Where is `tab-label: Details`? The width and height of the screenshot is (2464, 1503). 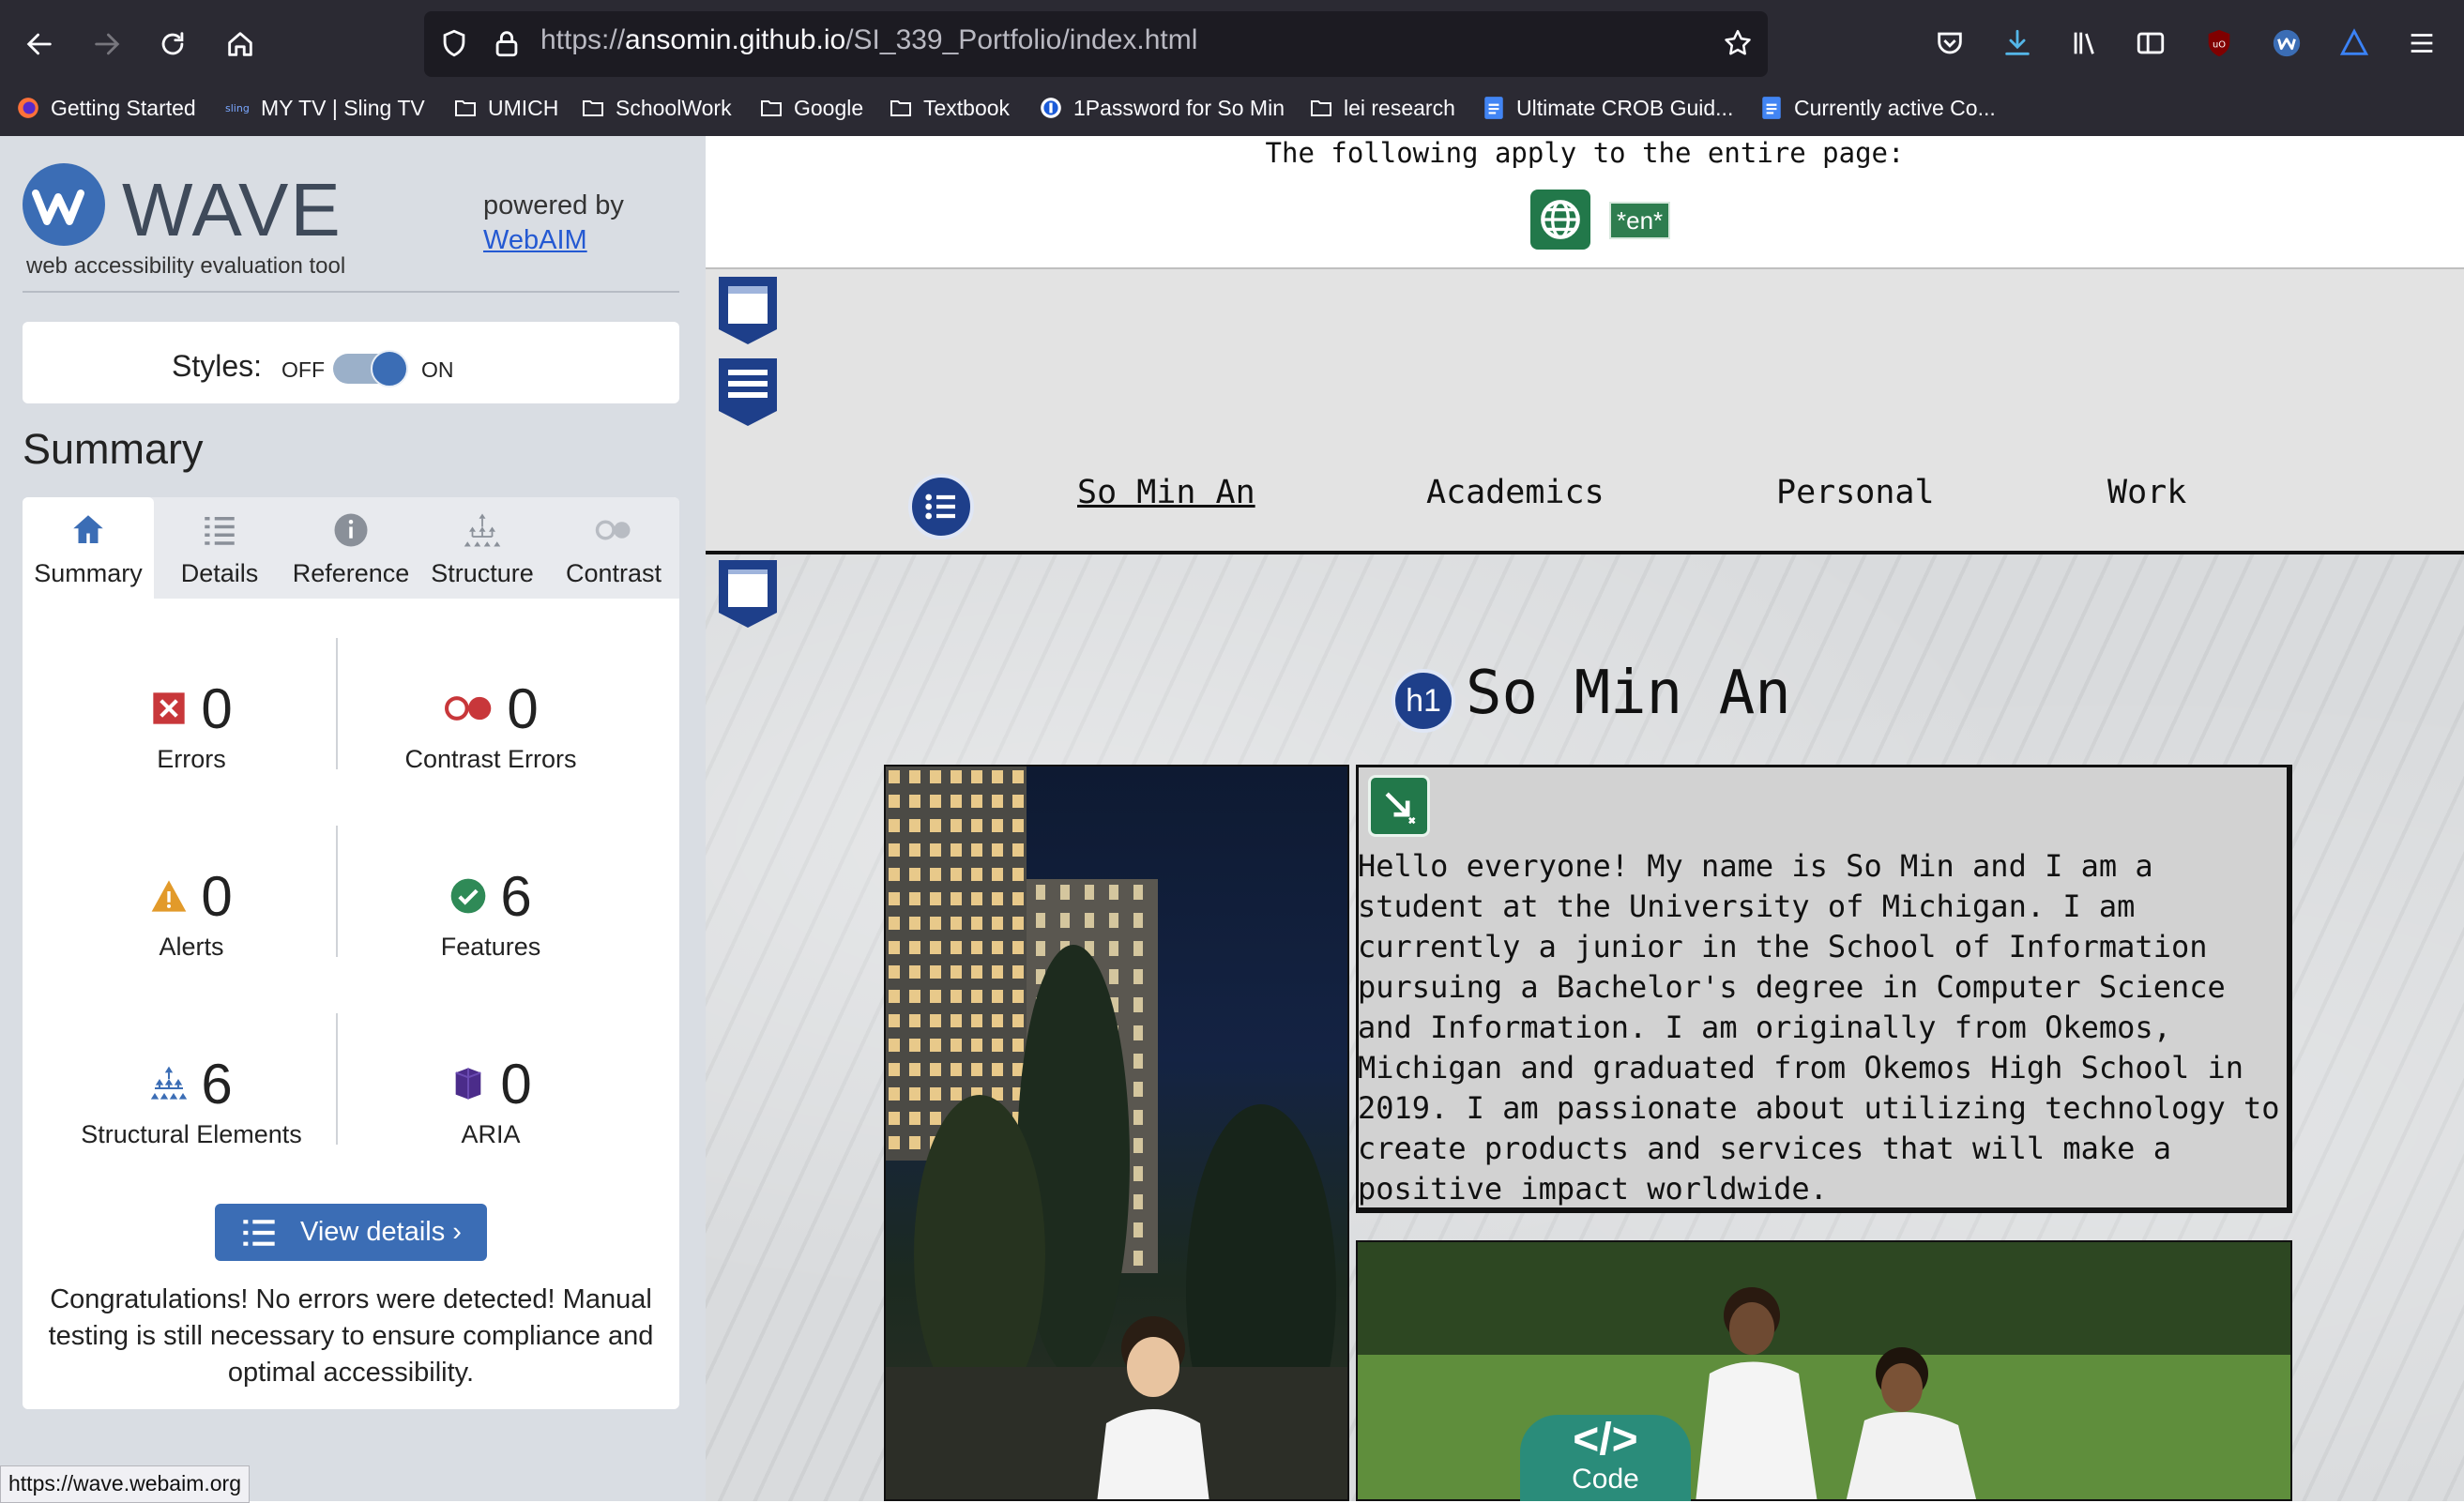
tab-label: Details is located at coordinates (220, 573).